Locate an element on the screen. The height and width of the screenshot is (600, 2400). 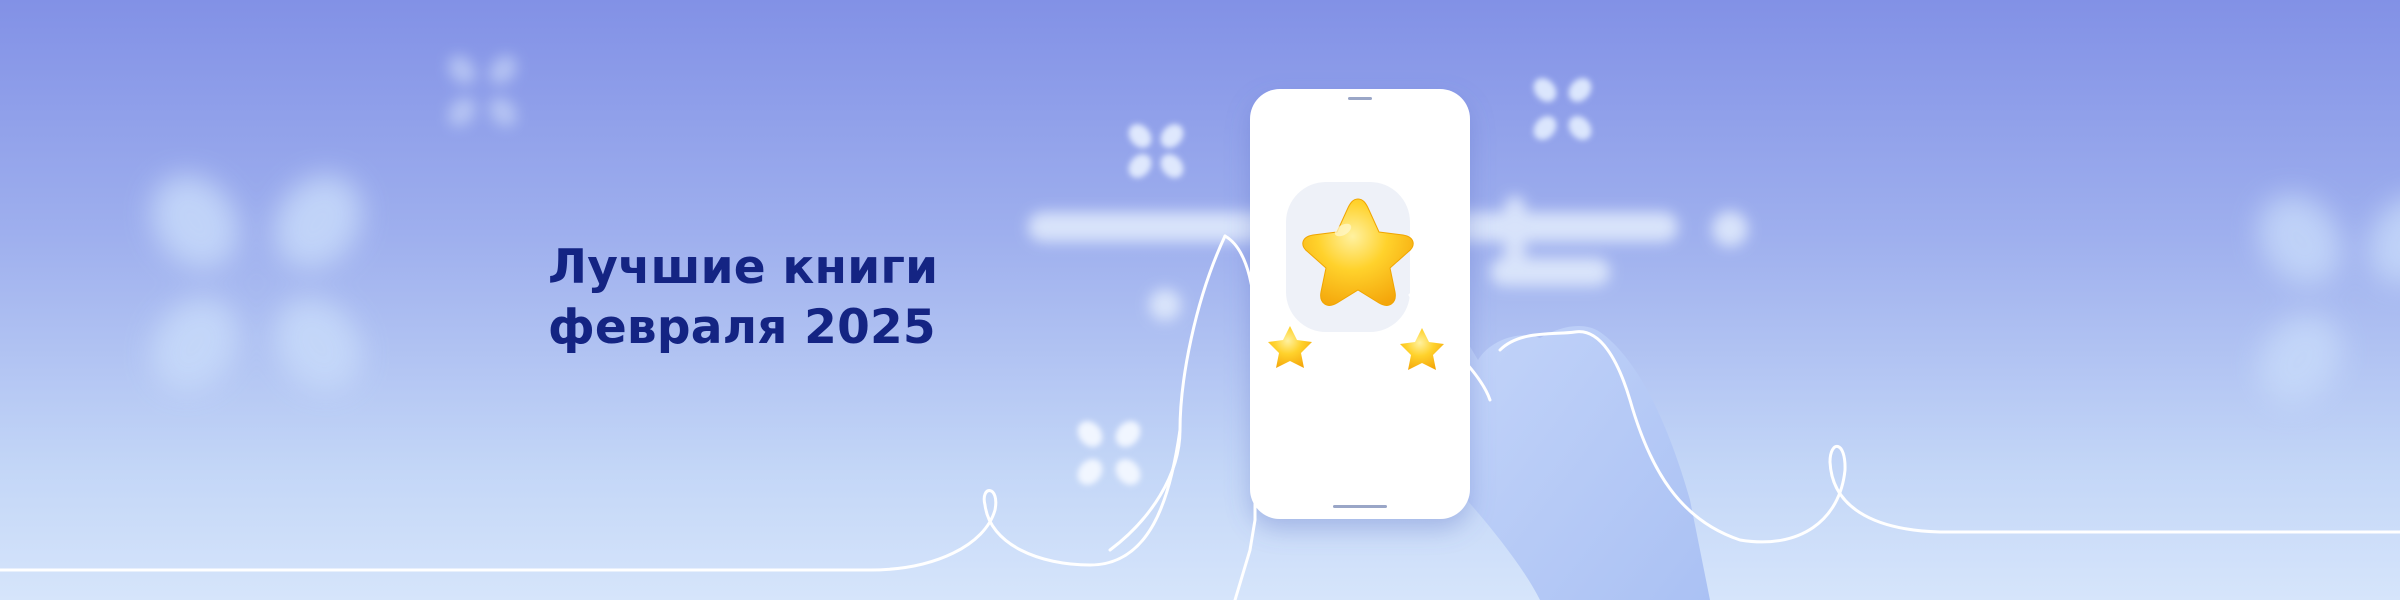
title-line-1: Лучшие книги is located at coordinates (743, 267).